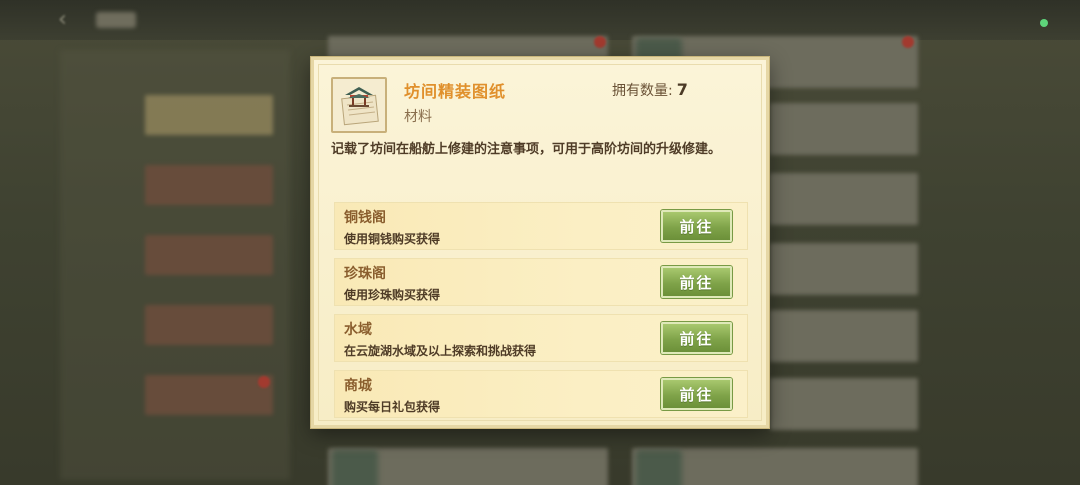 The width and height of the screenshot is (1080, 485). What do you see at coordinates (682, 89) in the screenshot?
I see `item-count-value: 7` at bounding box center [682, 89].